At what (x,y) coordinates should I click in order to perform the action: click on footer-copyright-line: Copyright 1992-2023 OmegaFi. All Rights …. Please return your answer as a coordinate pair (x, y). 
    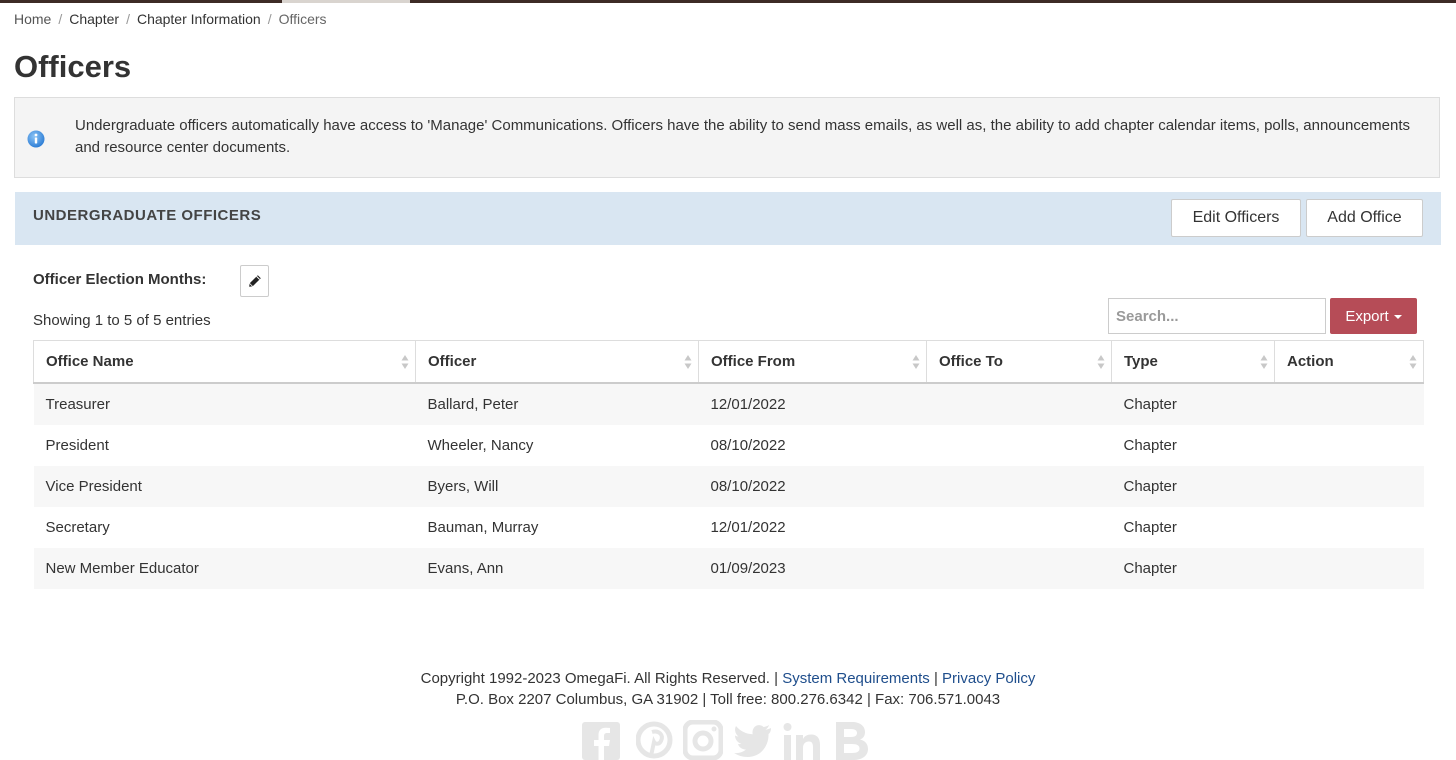
    Looking at the image, I should click on (728, 678).